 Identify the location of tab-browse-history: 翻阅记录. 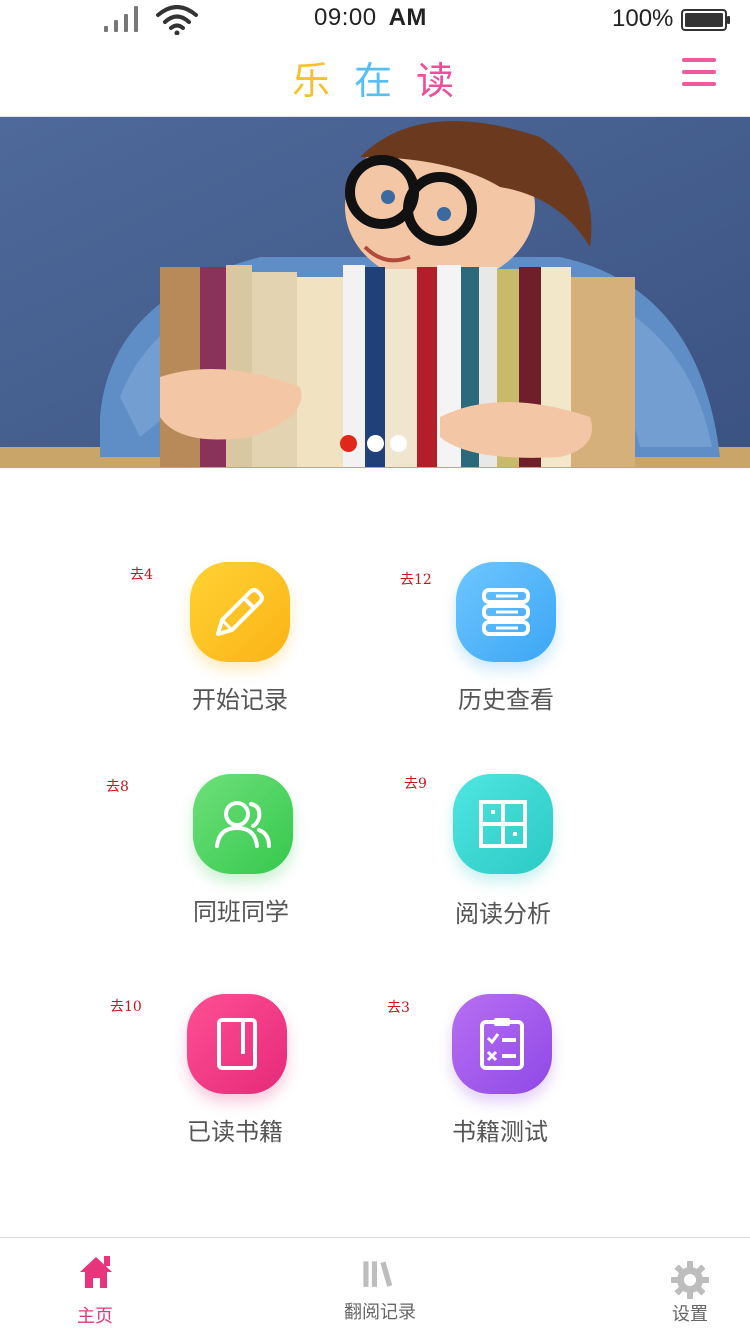
(380, 1286).